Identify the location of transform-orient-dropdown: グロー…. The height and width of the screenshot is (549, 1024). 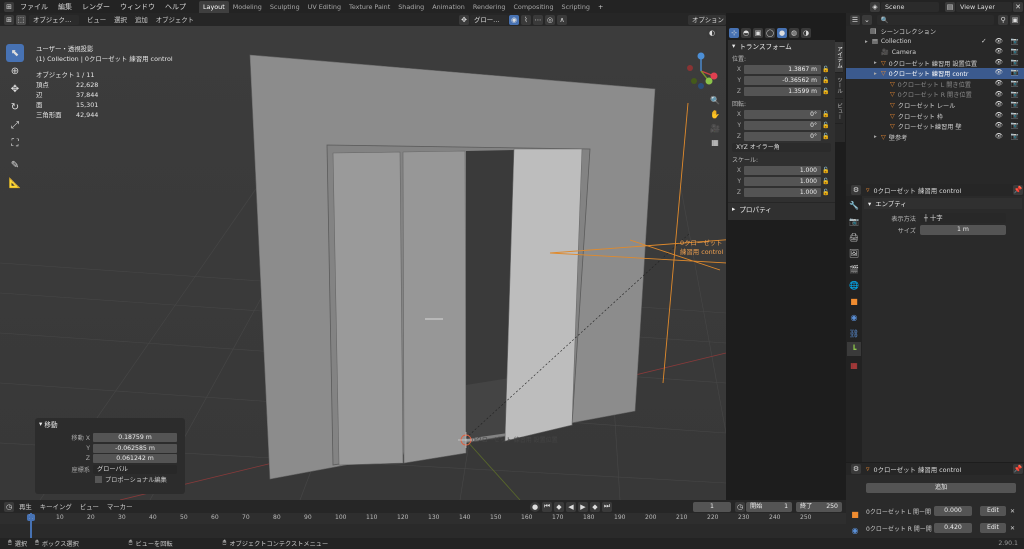
(489, 19).